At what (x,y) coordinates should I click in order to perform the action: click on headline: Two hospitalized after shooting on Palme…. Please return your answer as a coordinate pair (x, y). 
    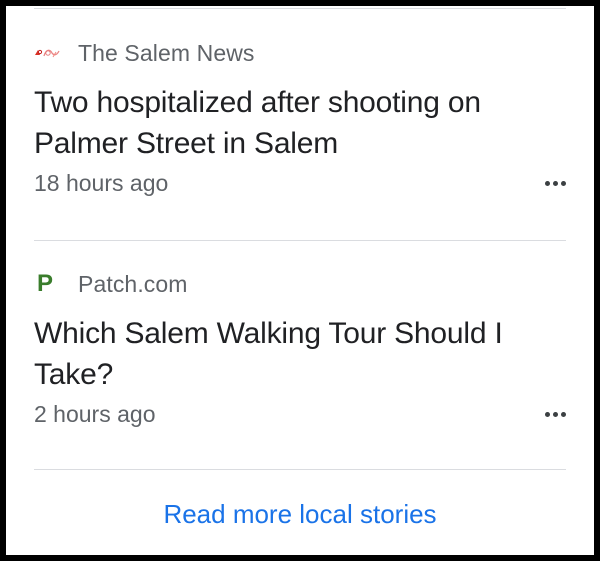
    Looking at the image, I should click on (300, 123).